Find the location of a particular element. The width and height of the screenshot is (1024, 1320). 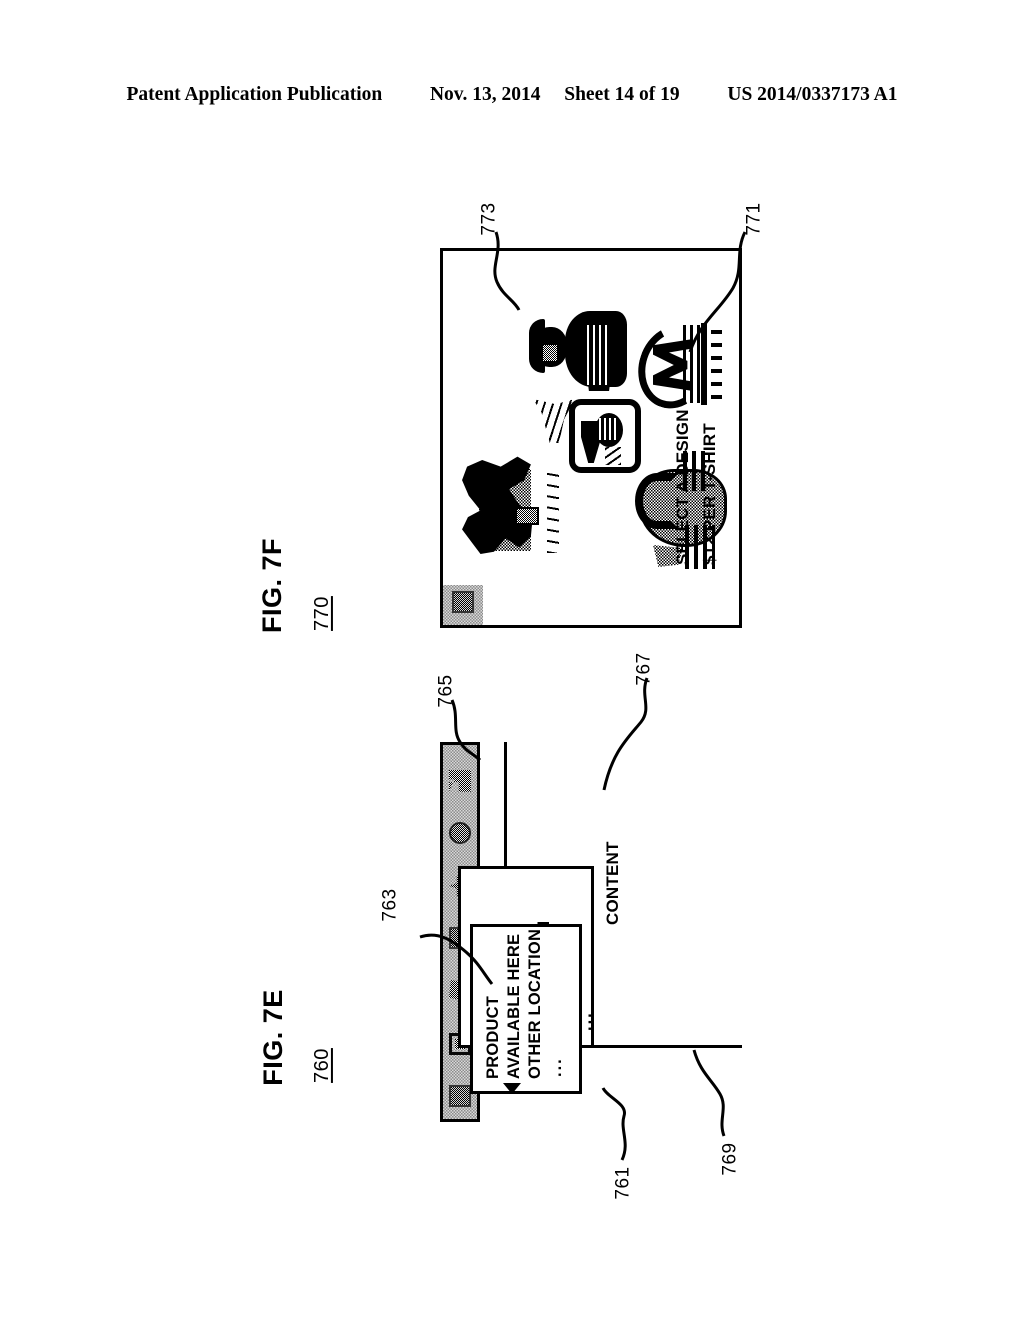

fig-7f-number: 770 is located at coordinates (321, 613).